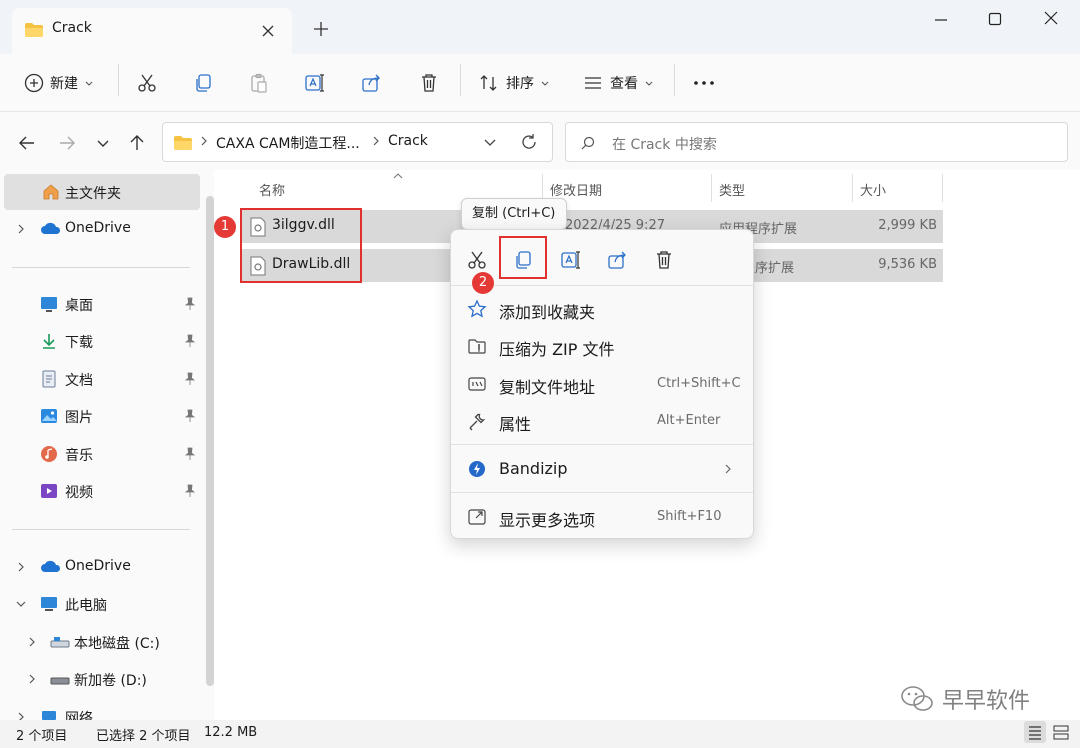 The width and height of the screenshot is (1080, 748). What do you see at coordinates (704, 83) in the screenshot?
I see `more-options-button` at bounding box center [704, 83].